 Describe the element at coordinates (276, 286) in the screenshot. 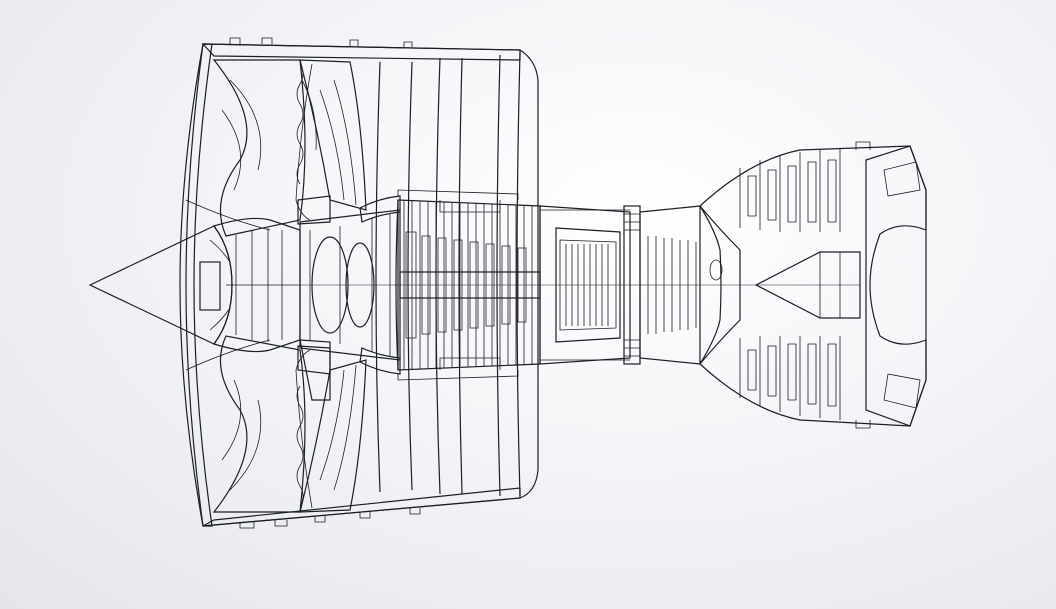

I see `fan-blades` at that location.